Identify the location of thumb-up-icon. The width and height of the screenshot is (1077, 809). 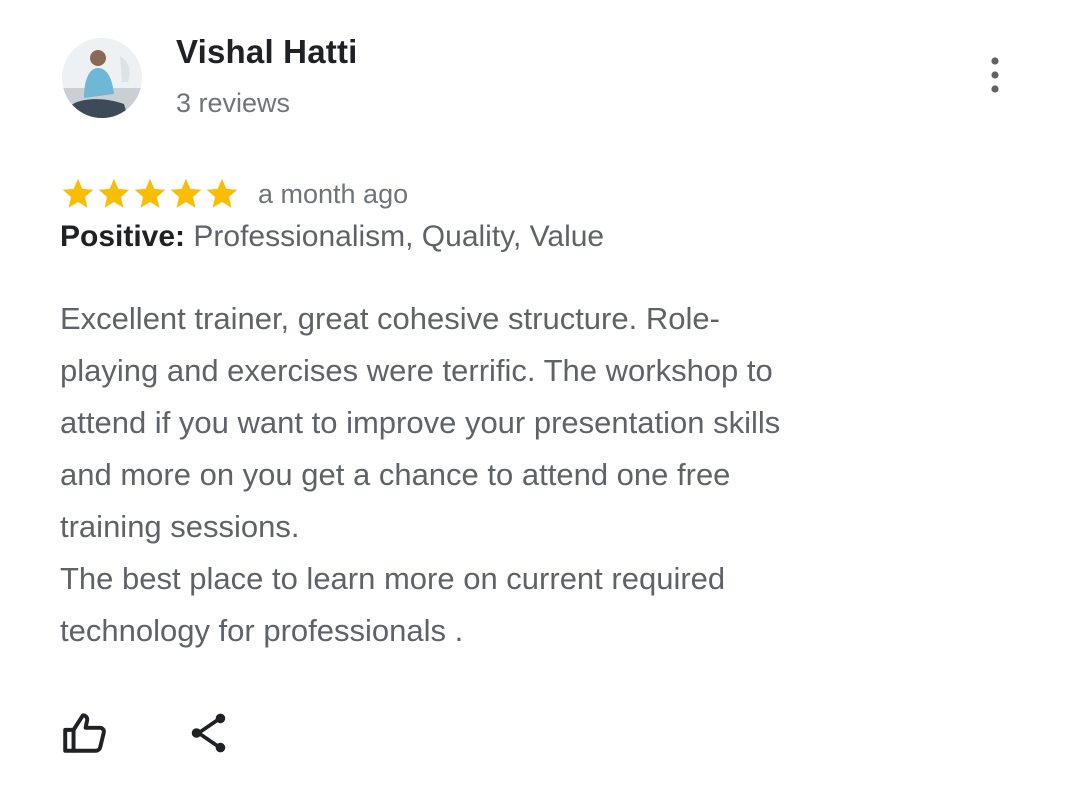
(84, 733).